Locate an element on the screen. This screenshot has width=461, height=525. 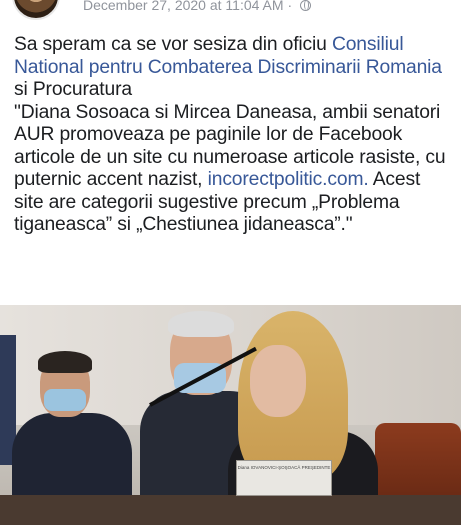
avatar is located at coordinates (36, 10).